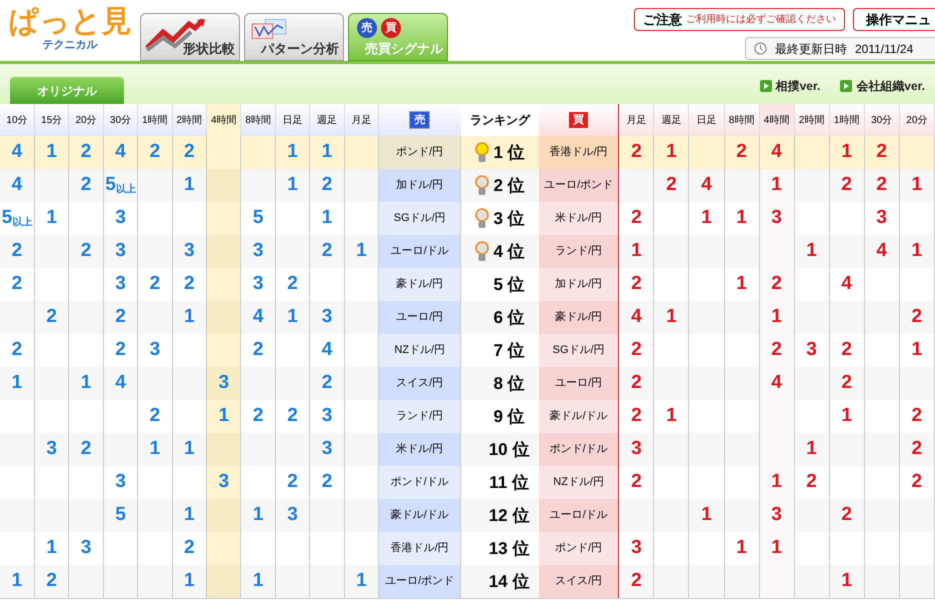  Describe the element at coordinates (467, 350) in the screenshot. I see `ranking-row: 2 2 3 2 4 NZドル/円 7 位 SGドル/円 2 2 3 2 1` at that location.